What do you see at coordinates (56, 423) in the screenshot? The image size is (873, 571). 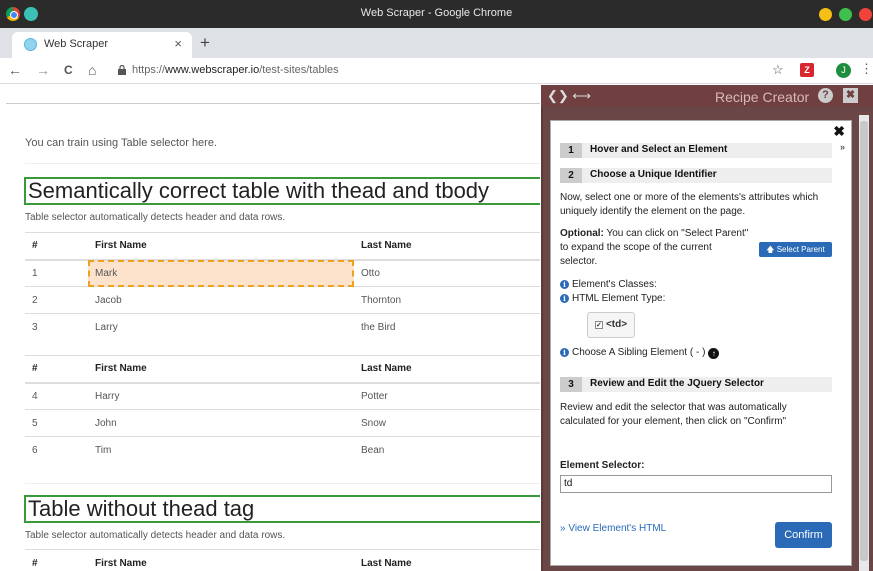 I see `table-cell: 5` at bounding box center [56, 423].